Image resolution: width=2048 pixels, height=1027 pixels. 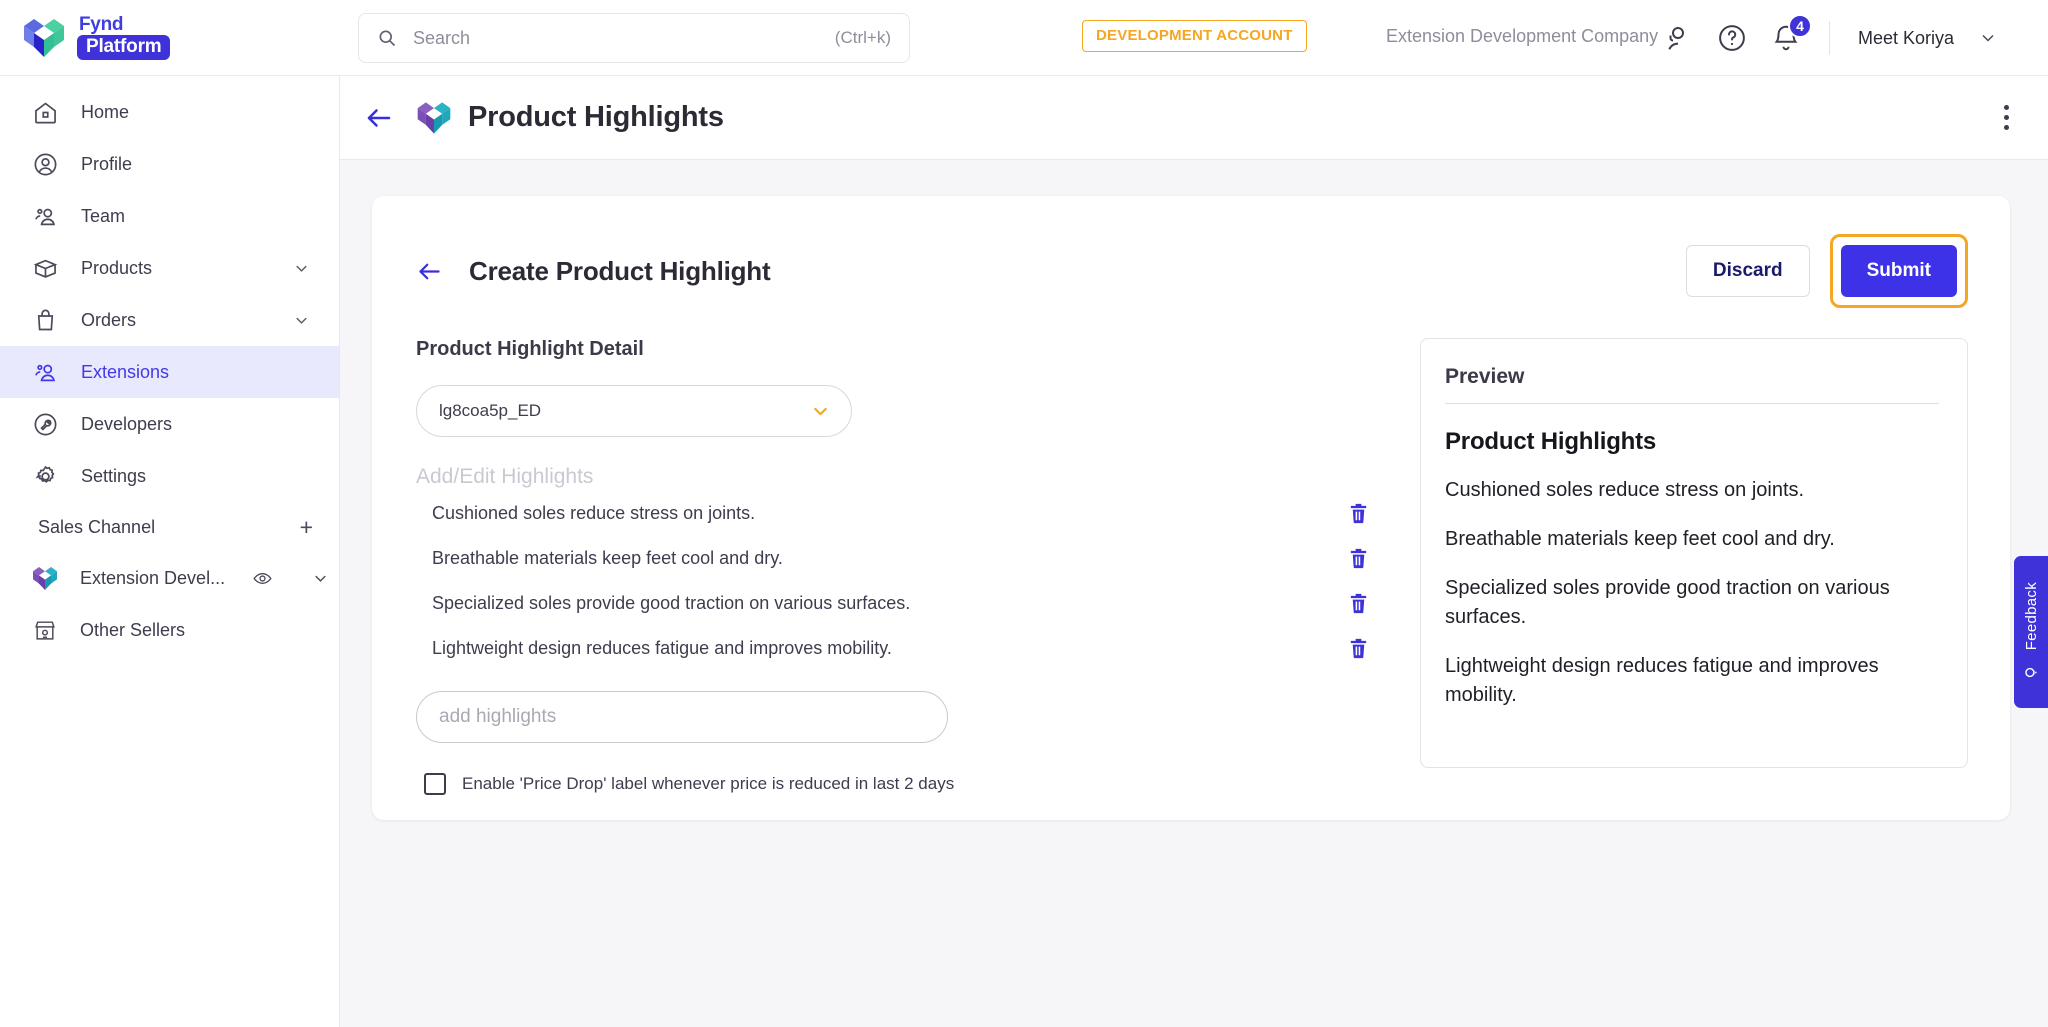 I want to click on highlight-row: Cushioned soles reduce stress on joints., so click(x=896, y=513).